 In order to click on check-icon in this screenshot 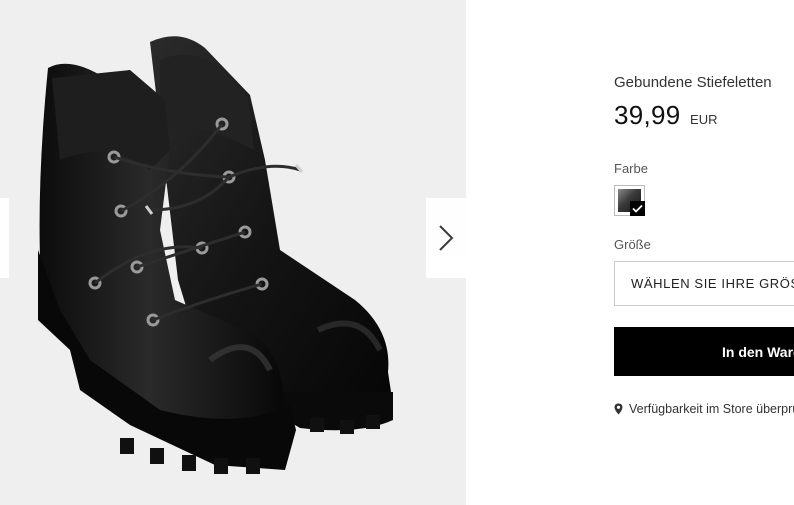, I will do `click(637, 208)`.